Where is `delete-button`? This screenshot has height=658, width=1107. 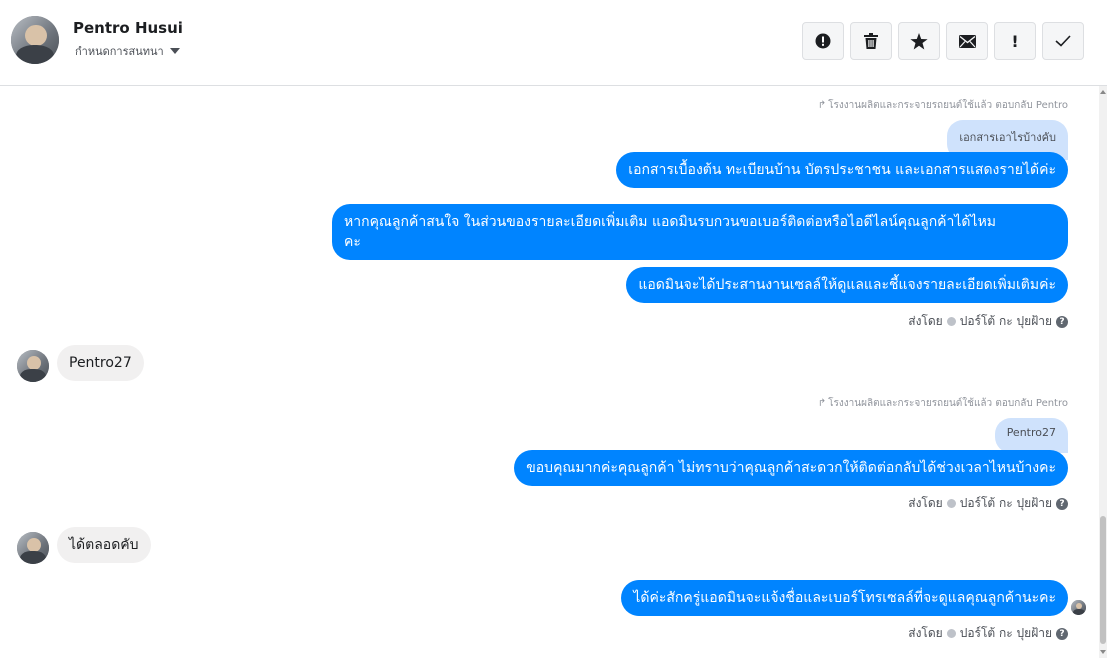
delete-button is located at coordinates (871, 41).